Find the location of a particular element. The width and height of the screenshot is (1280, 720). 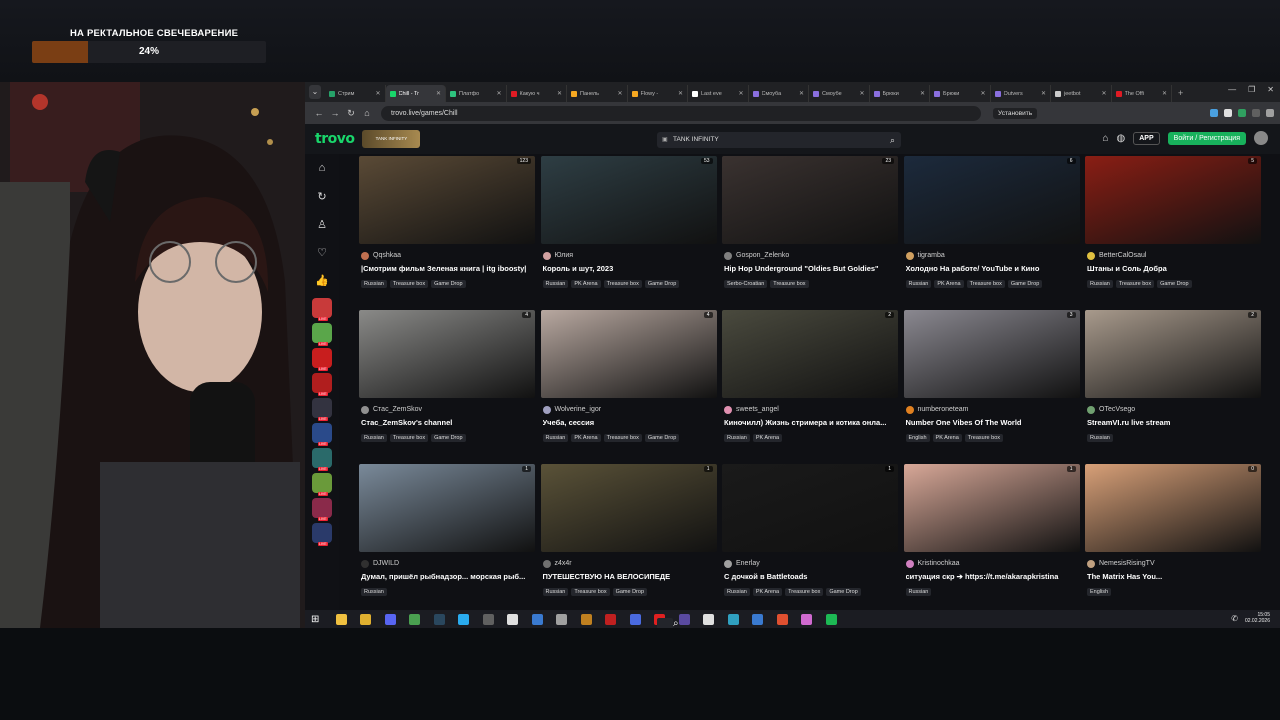

stream-thumbnail: 123 is located at coordinates (447, 200).